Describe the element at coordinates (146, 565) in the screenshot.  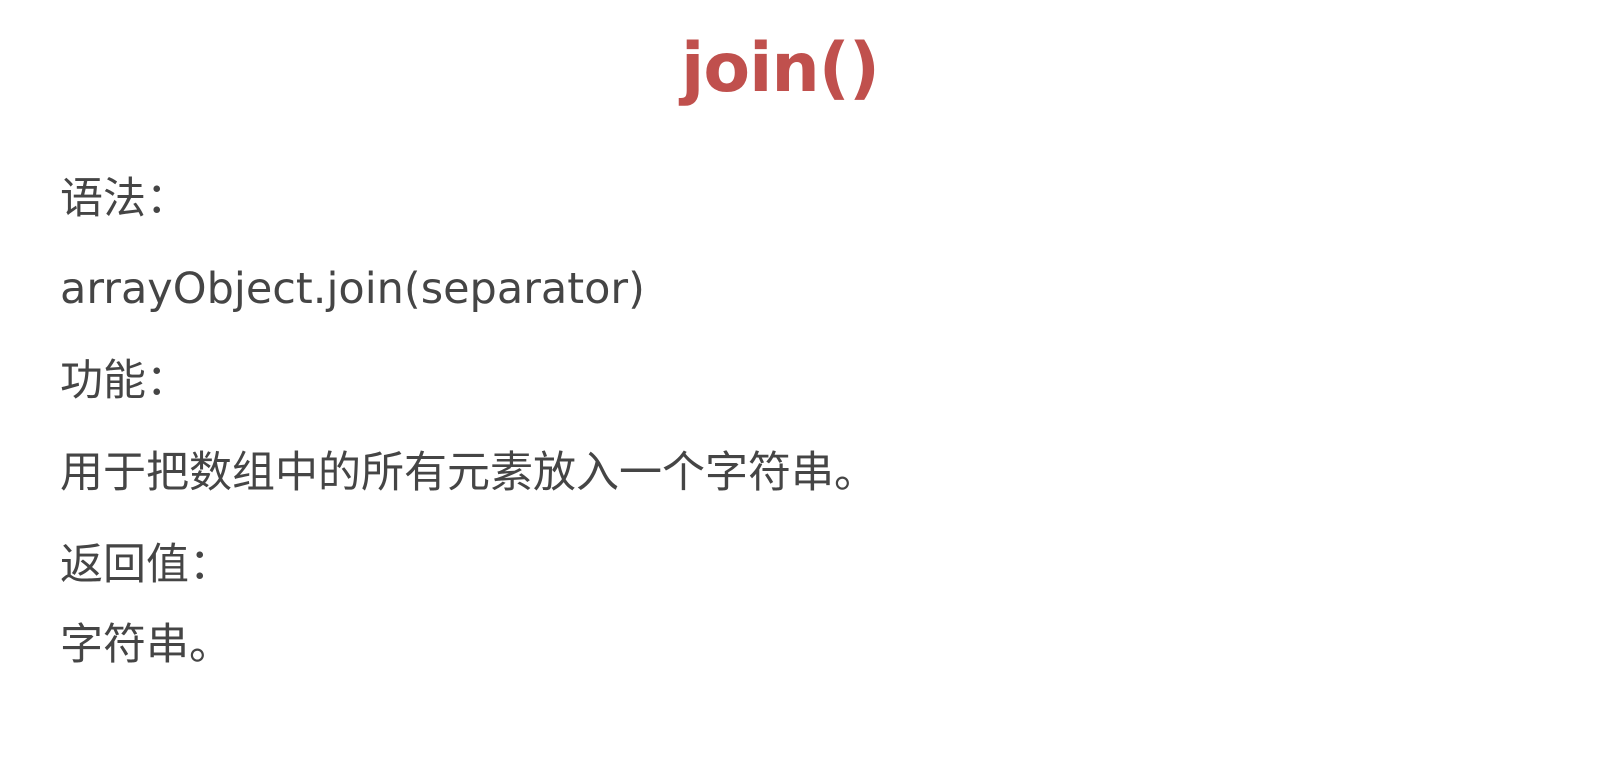
I see `return-label: 返回值：` at that location.